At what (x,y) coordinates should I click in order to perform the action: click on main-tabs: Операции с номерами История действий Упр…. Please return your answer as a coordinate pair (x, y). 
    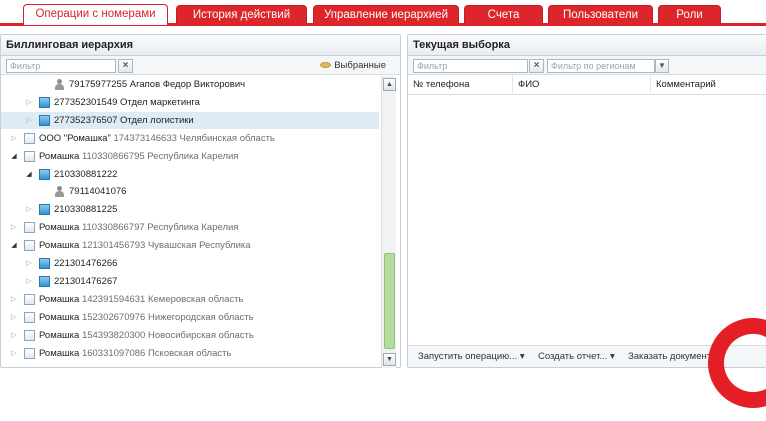
    Looking at the image, I should click on (383, 13).